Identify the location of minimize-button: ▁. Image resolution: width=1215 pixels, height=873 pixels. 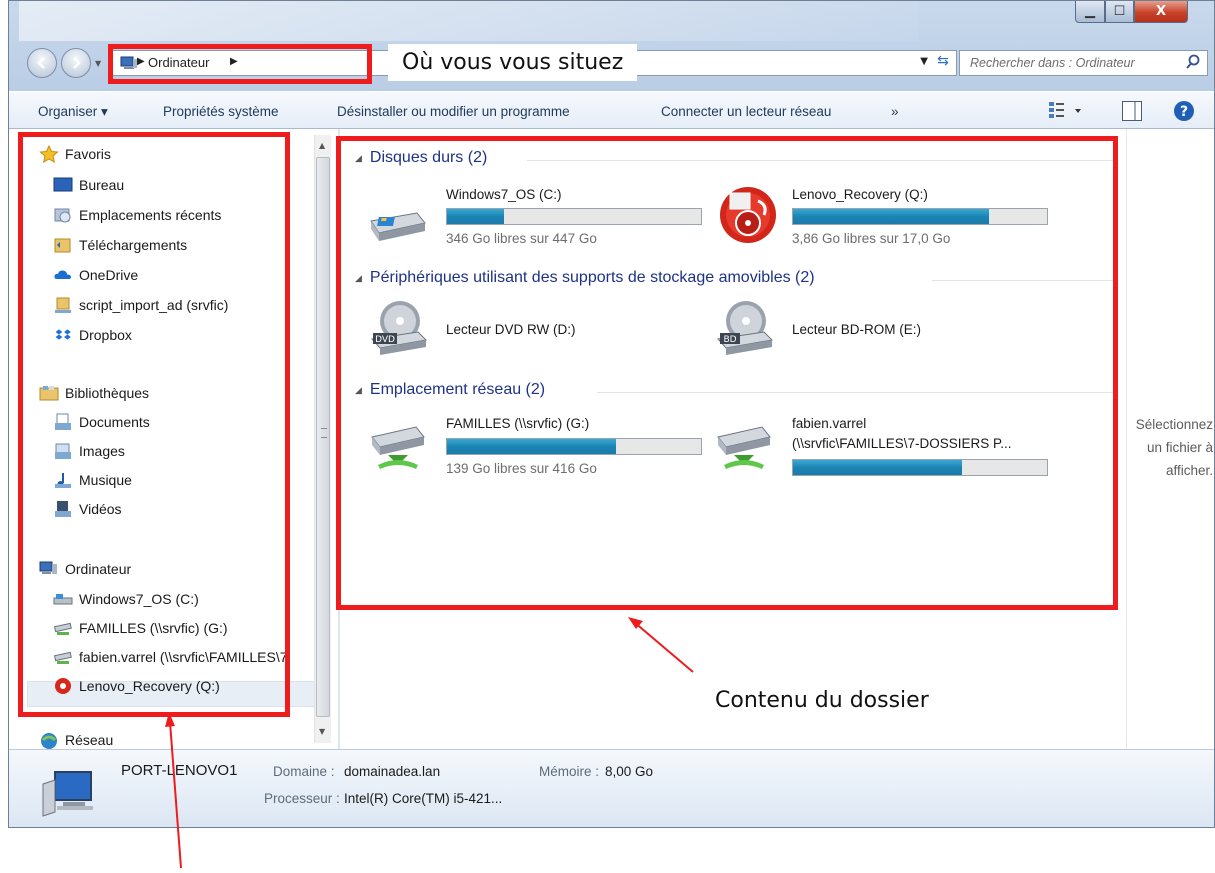
(1090, 12).